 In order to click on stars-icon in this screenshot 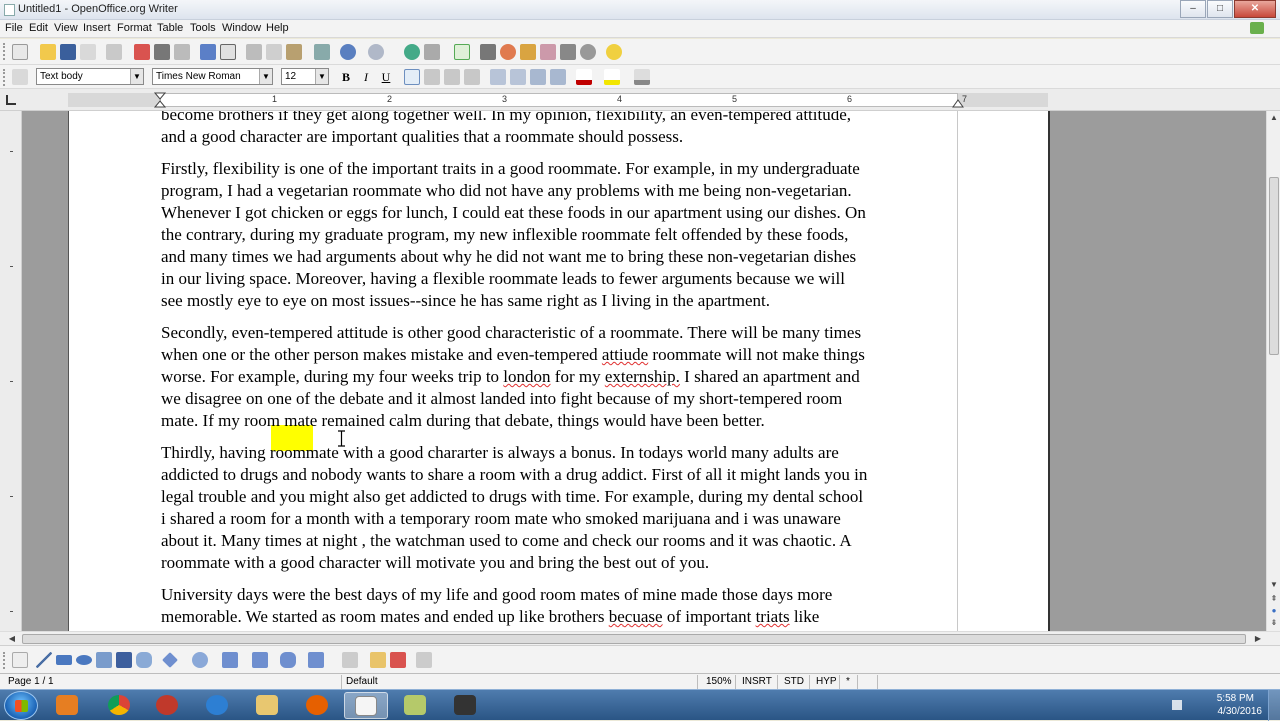, I will do `click(316, 660)`.